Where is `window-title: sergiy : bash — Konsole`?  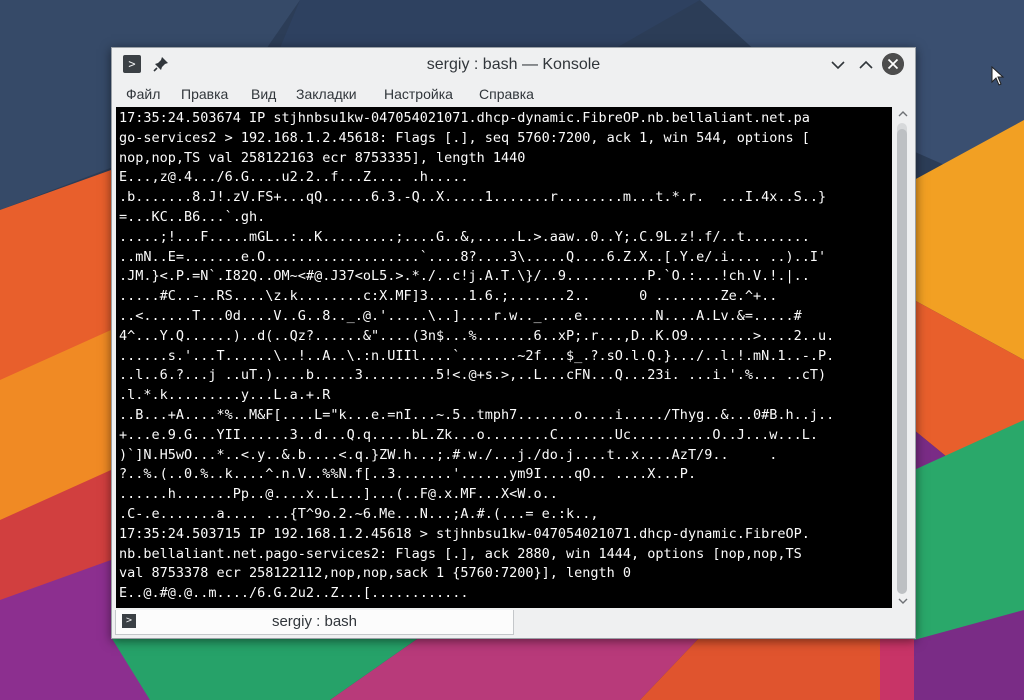 window-title: sergiy : bash — Konsole is located at coordinates (513, 64).